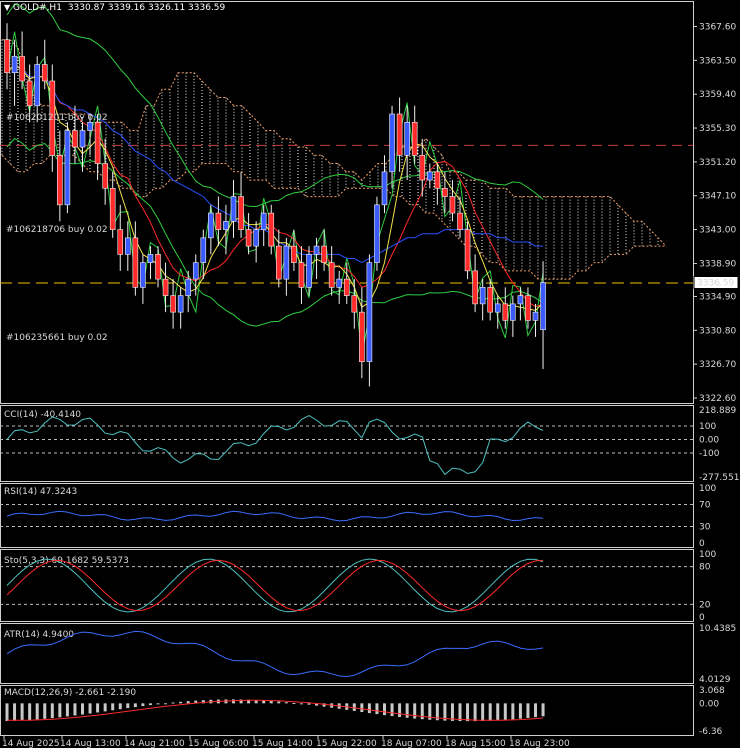 This screenshot has height=748, width=740. What do you see at coordinates (717, 264) in the screenshot?
I see `price-scale-label-7: 3338.90` at bounding box center [717, 264].